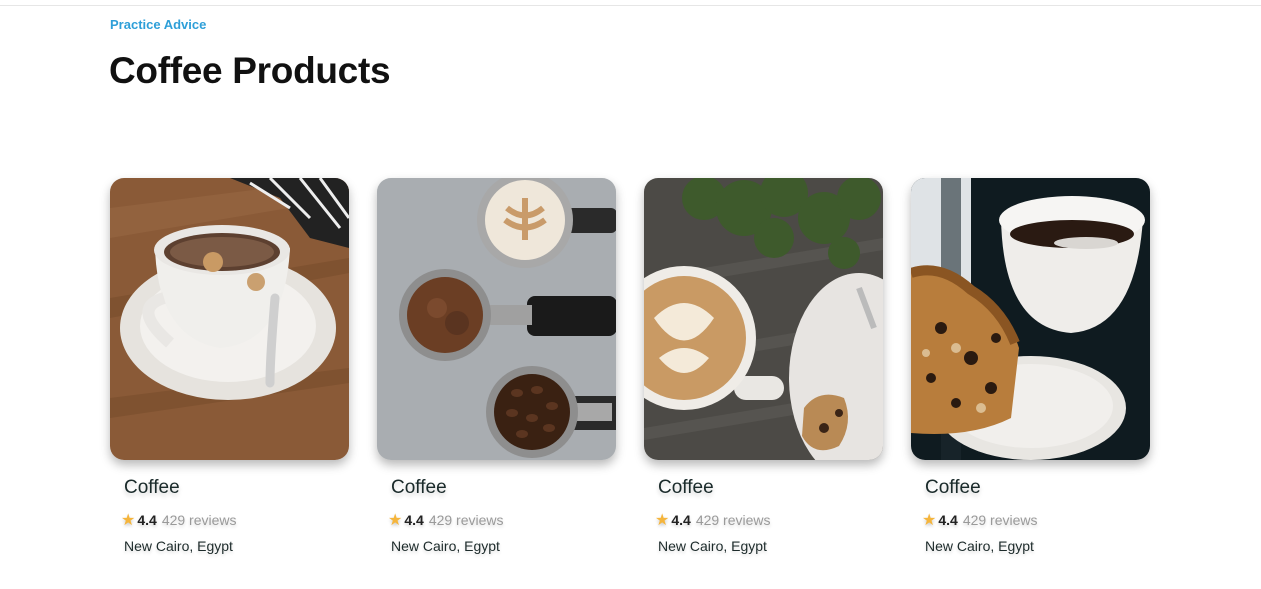  Describe the element at coordinates (630, 5) in the screenshot. I see `top-divider` at that location.